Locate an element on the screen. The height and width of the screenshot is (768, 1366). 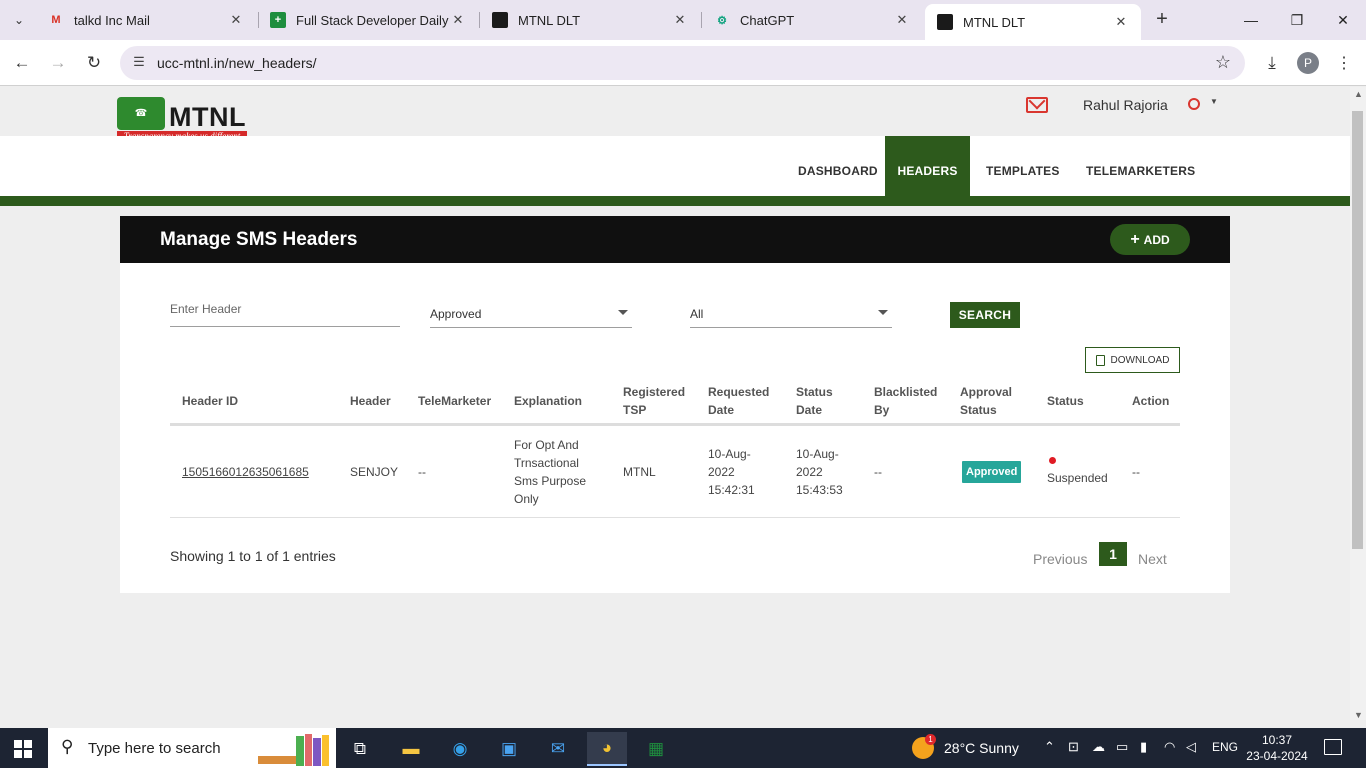
language-indicator: ENG is located at coordinates (1225, 747).